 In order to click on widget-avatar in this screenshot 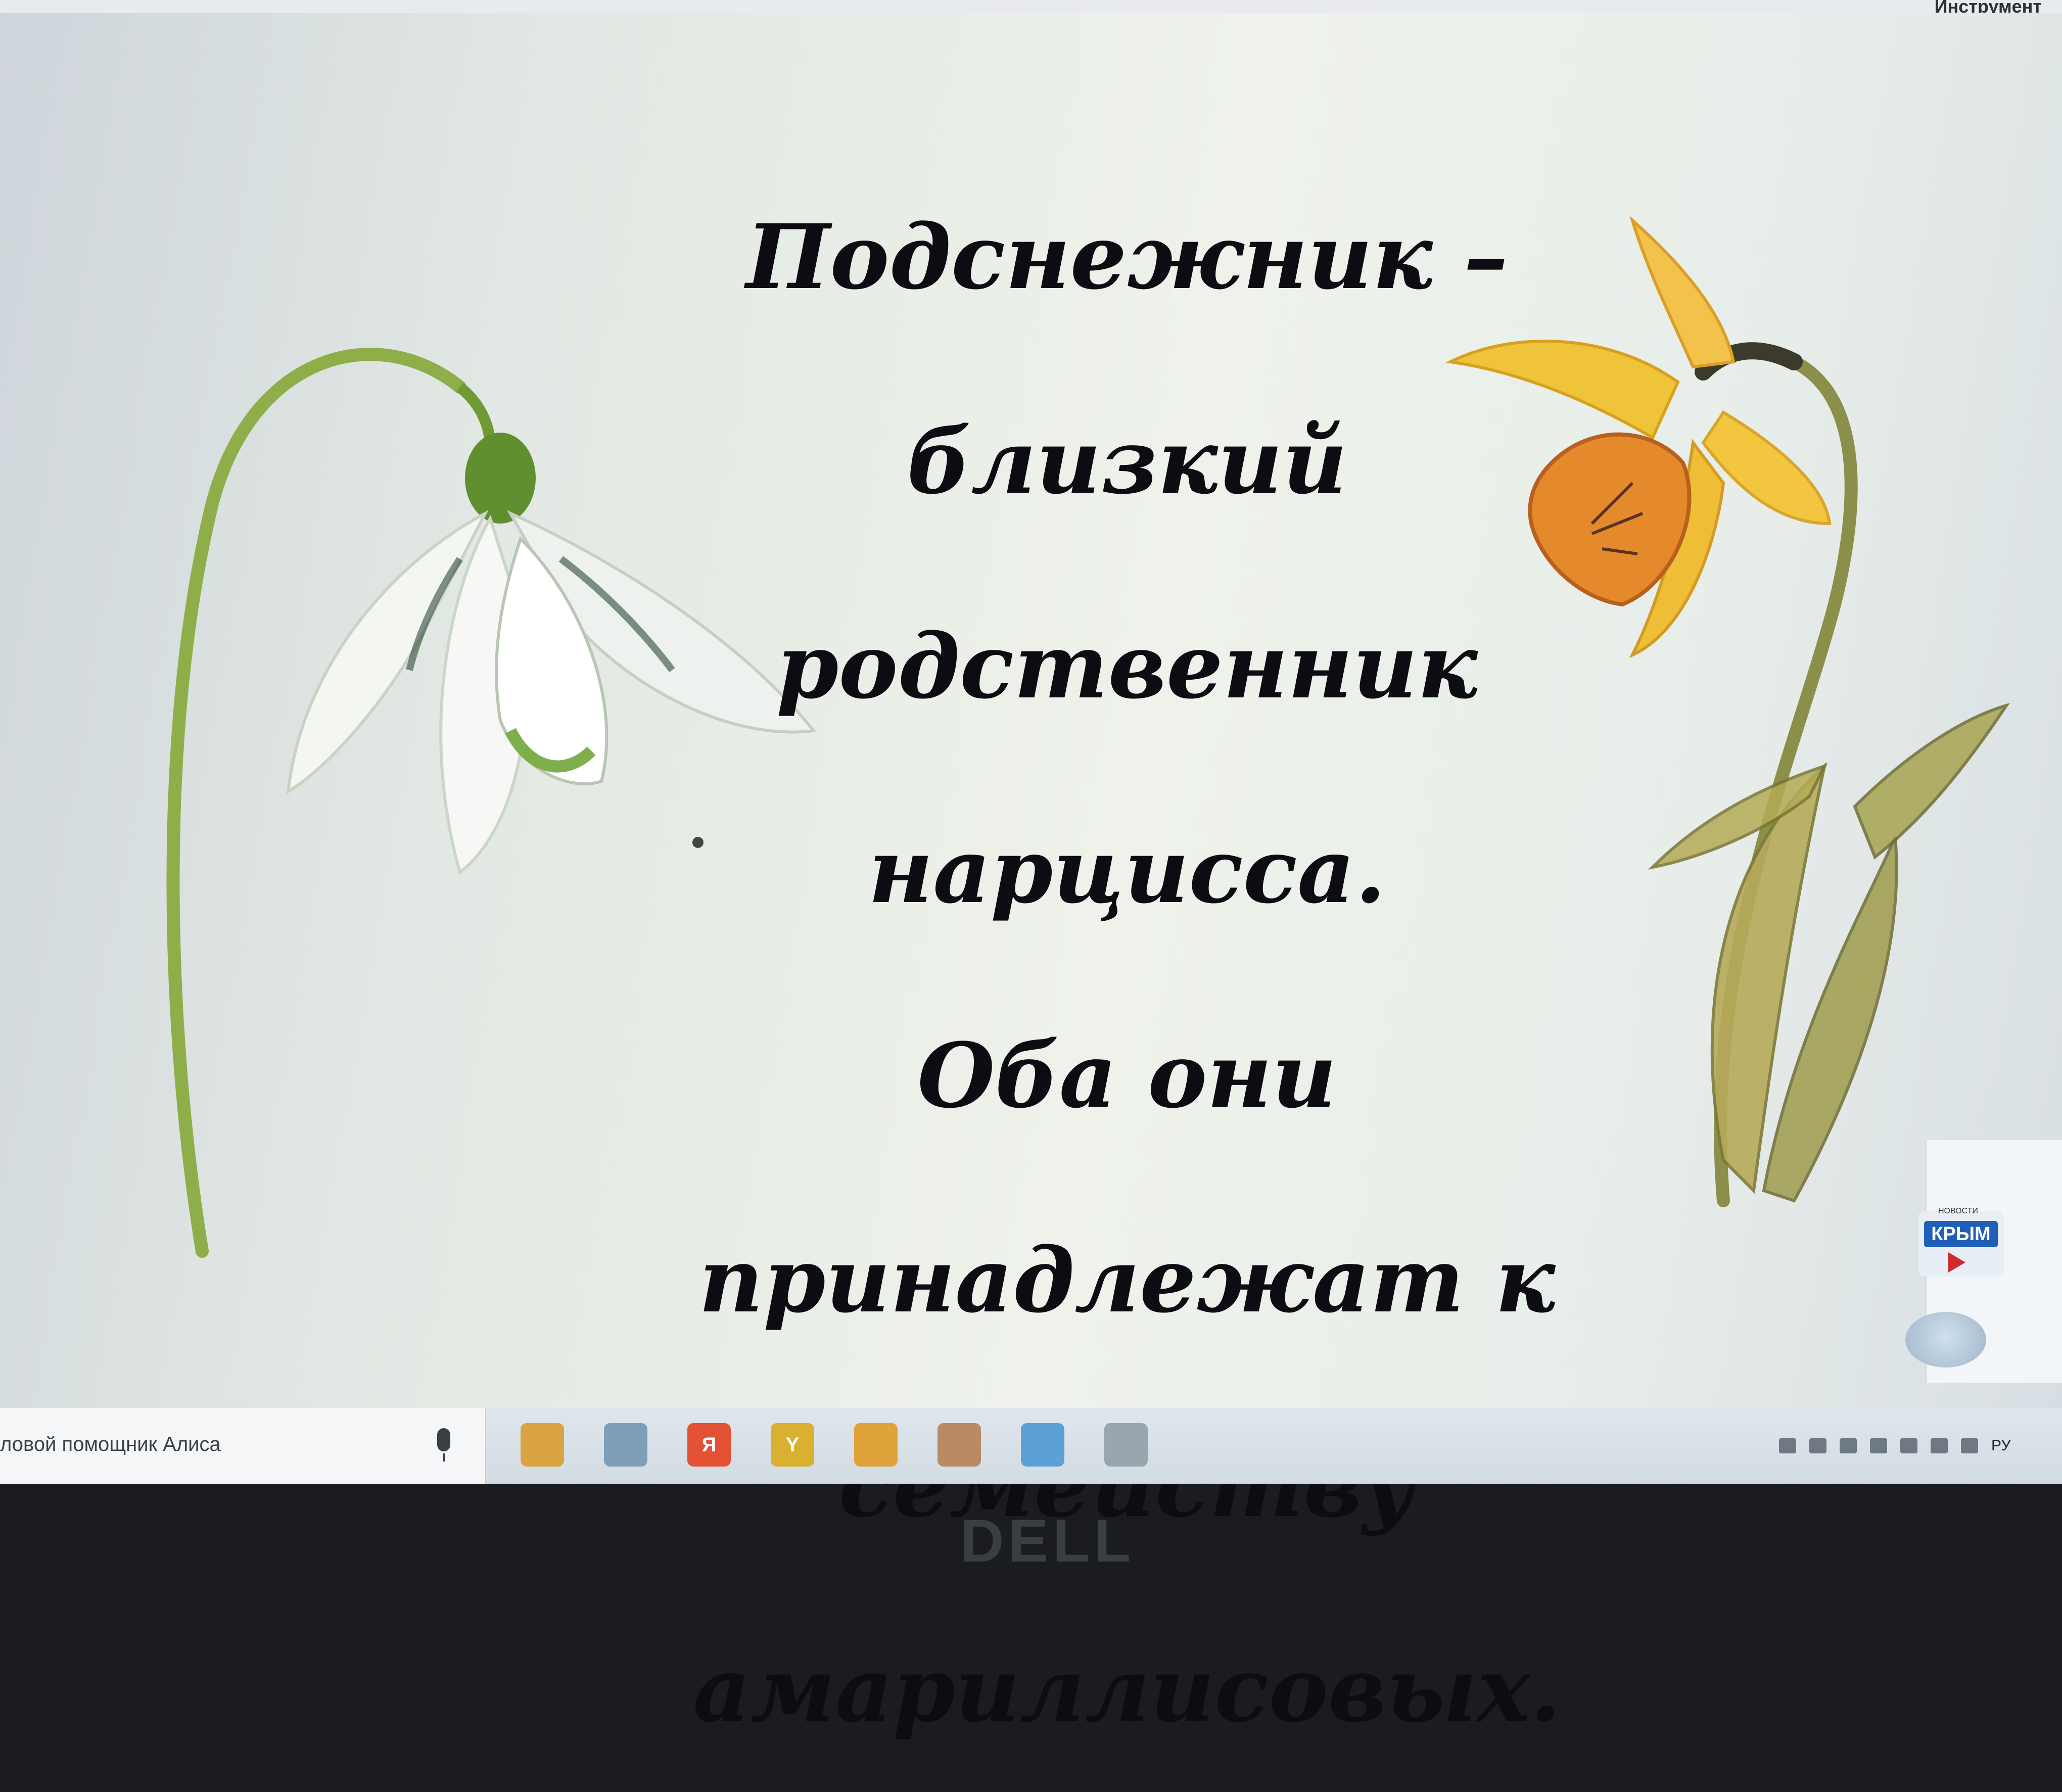, I will do `click(1945, 1339)`.